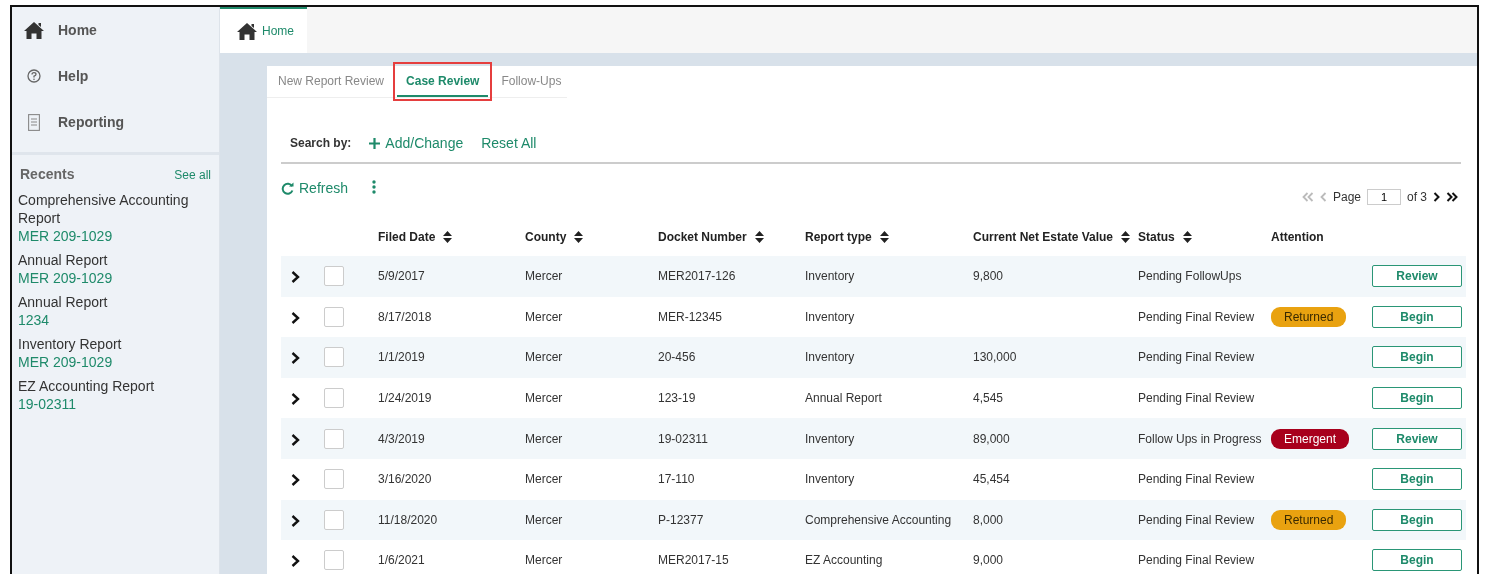 The height and width of the screenshot is (574, 1487). Describe the element at coordinates (115, 30) in the screenshot. I see `sidebar-item: Home` at that location.